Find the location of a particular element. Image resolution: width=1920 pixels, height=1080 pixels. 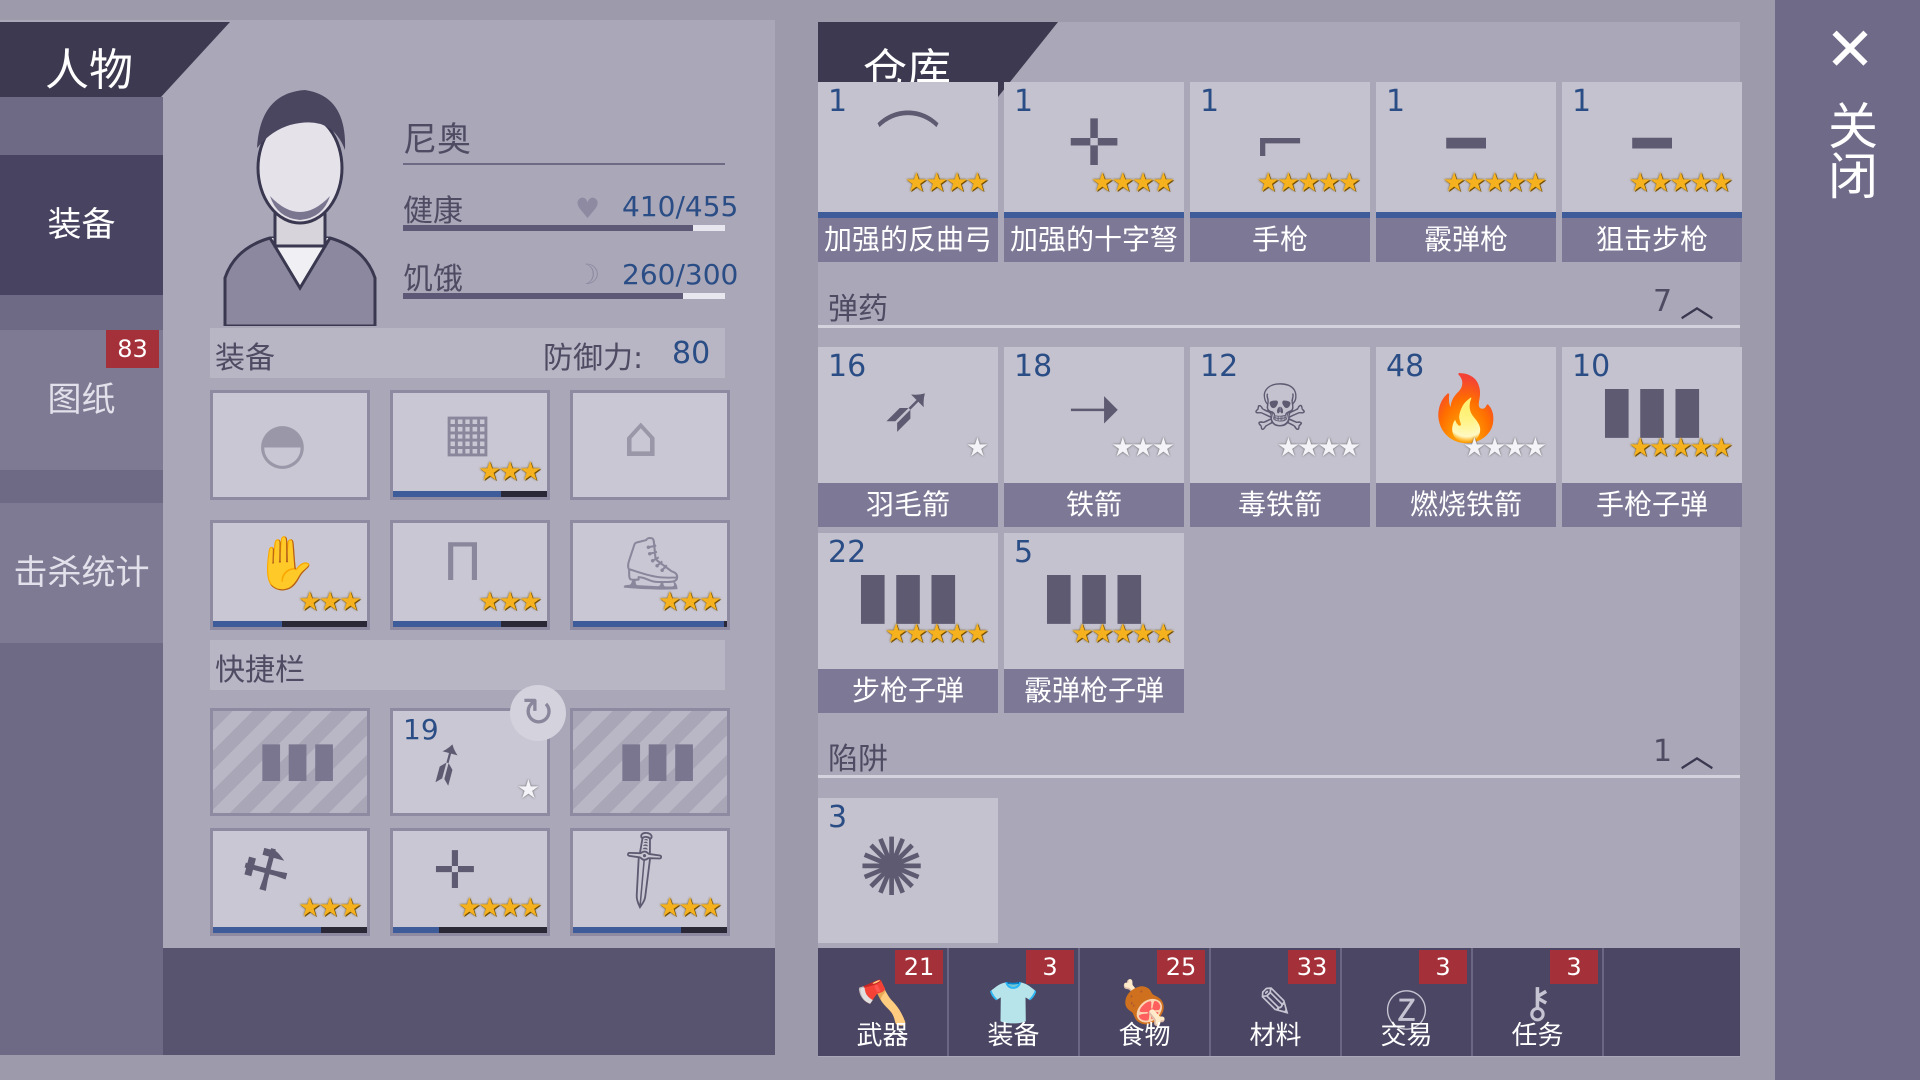

weapon-card: 1 ⌒ ★★★★ 加强的反曲弓 is located at coordinates (908, 172).